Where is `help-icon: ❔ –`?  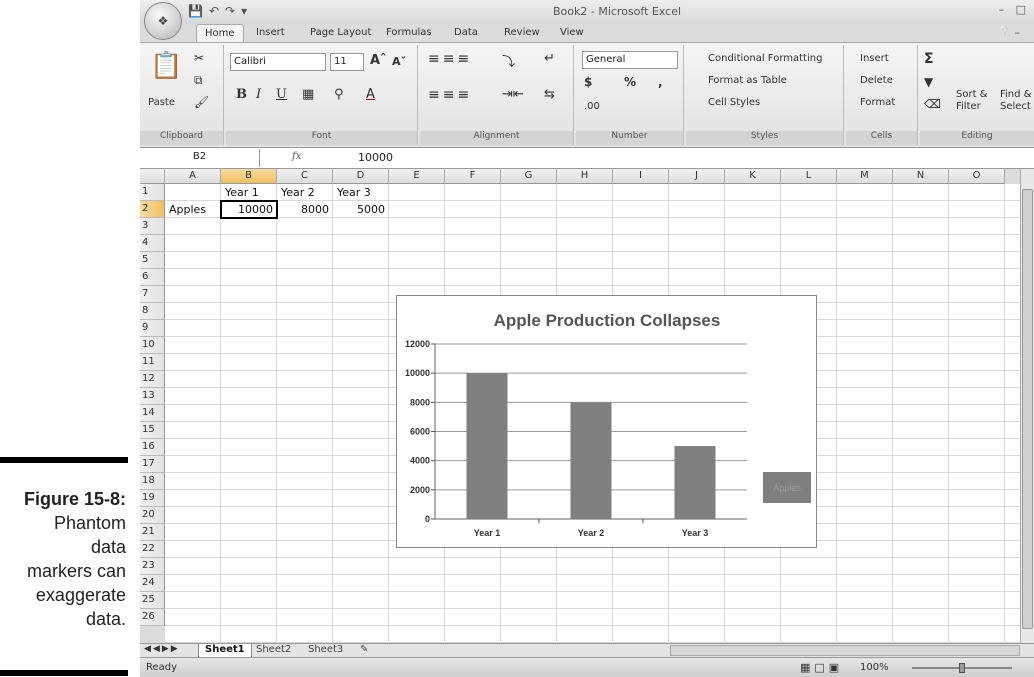
help-icon: ❔ – is located at coordinates (1008, 32).